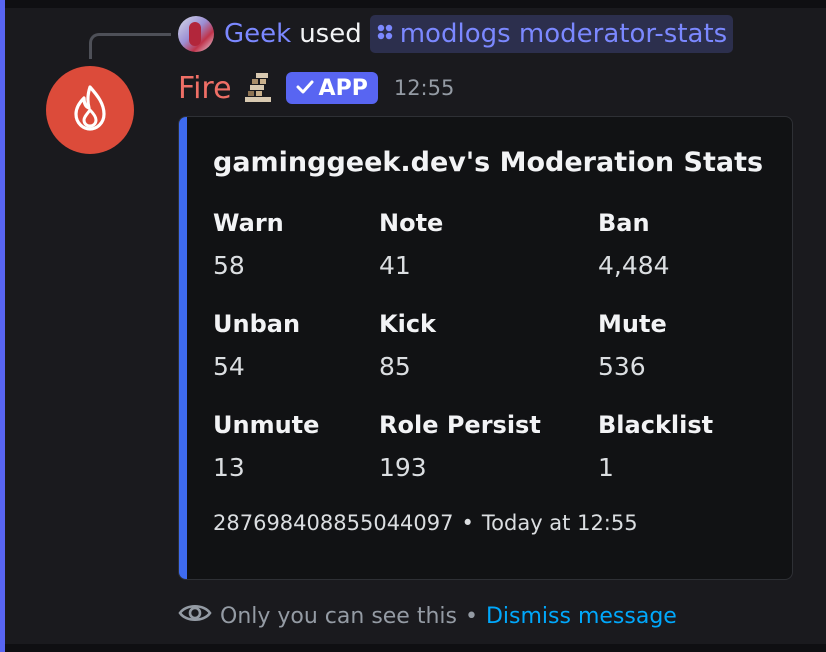 The height and width of the screenshot is (652, 826). I want to click on field-name: Role Persist, so click(460, 425).